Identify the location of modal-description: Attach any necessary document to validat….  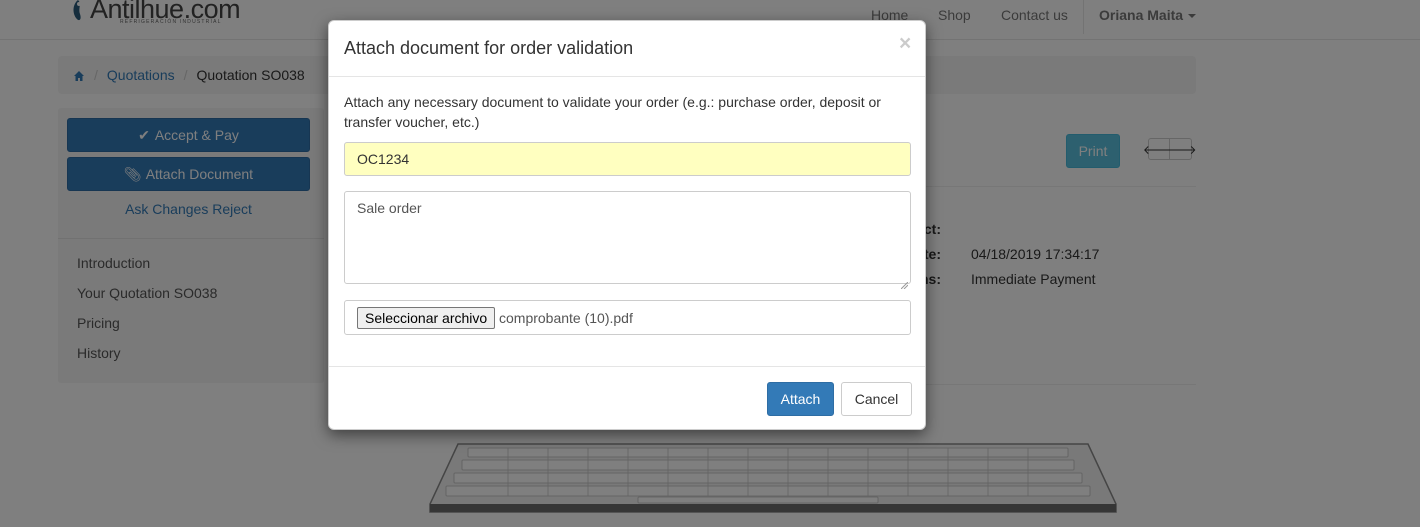
(612, 112).